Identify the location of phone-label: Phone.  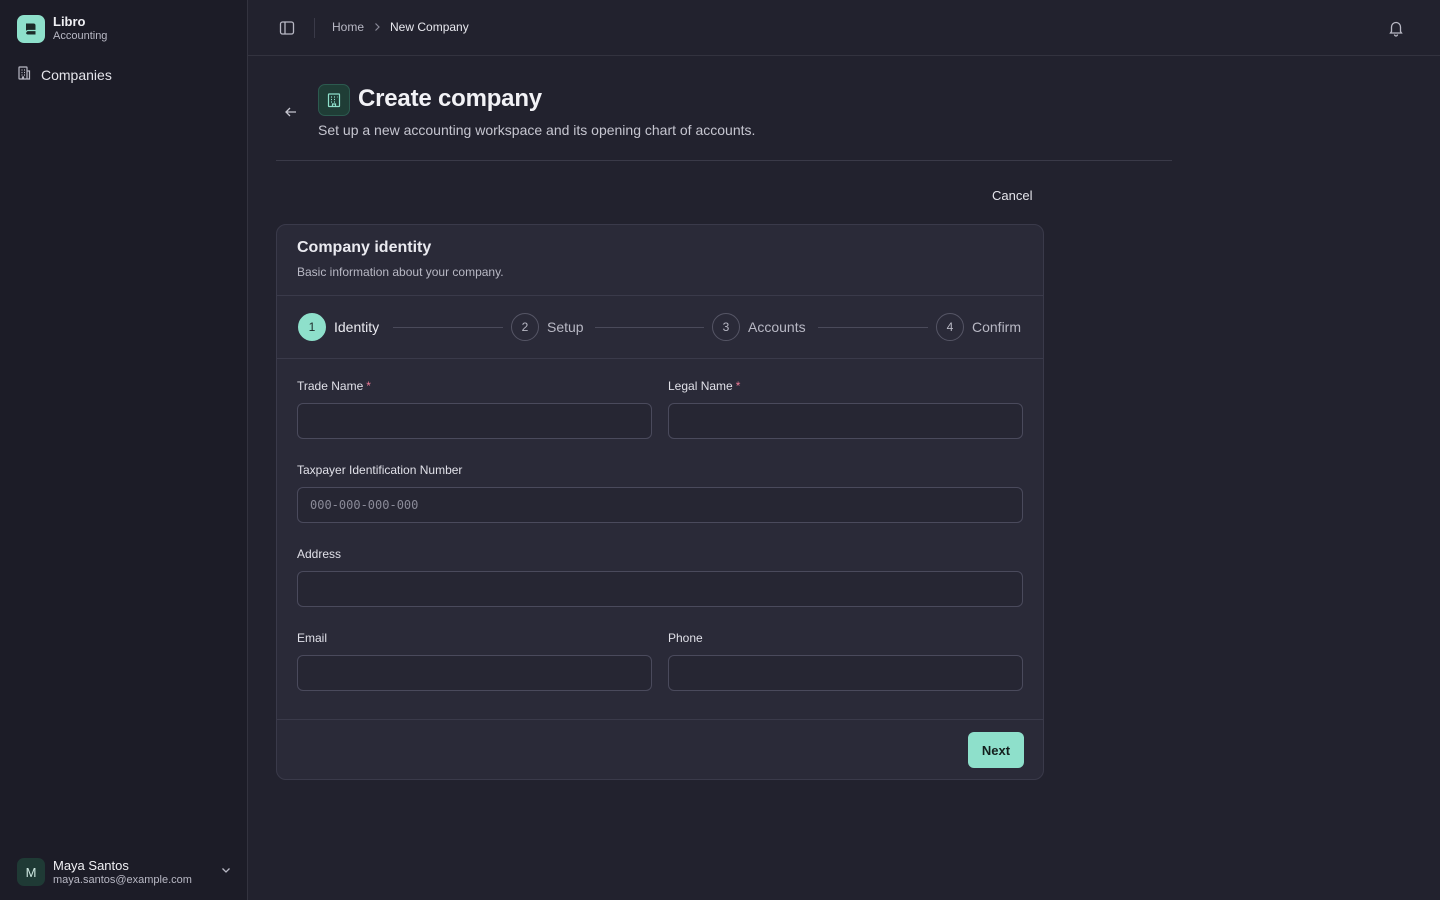
(685, 638).